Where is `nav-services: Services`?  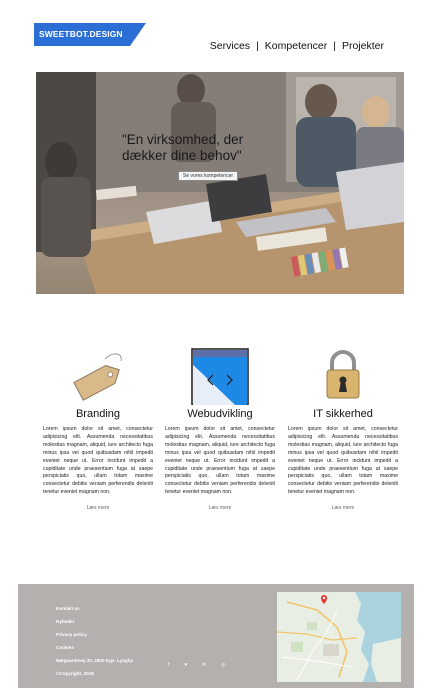
nav-services: Services is located at coordinates (230, 46).